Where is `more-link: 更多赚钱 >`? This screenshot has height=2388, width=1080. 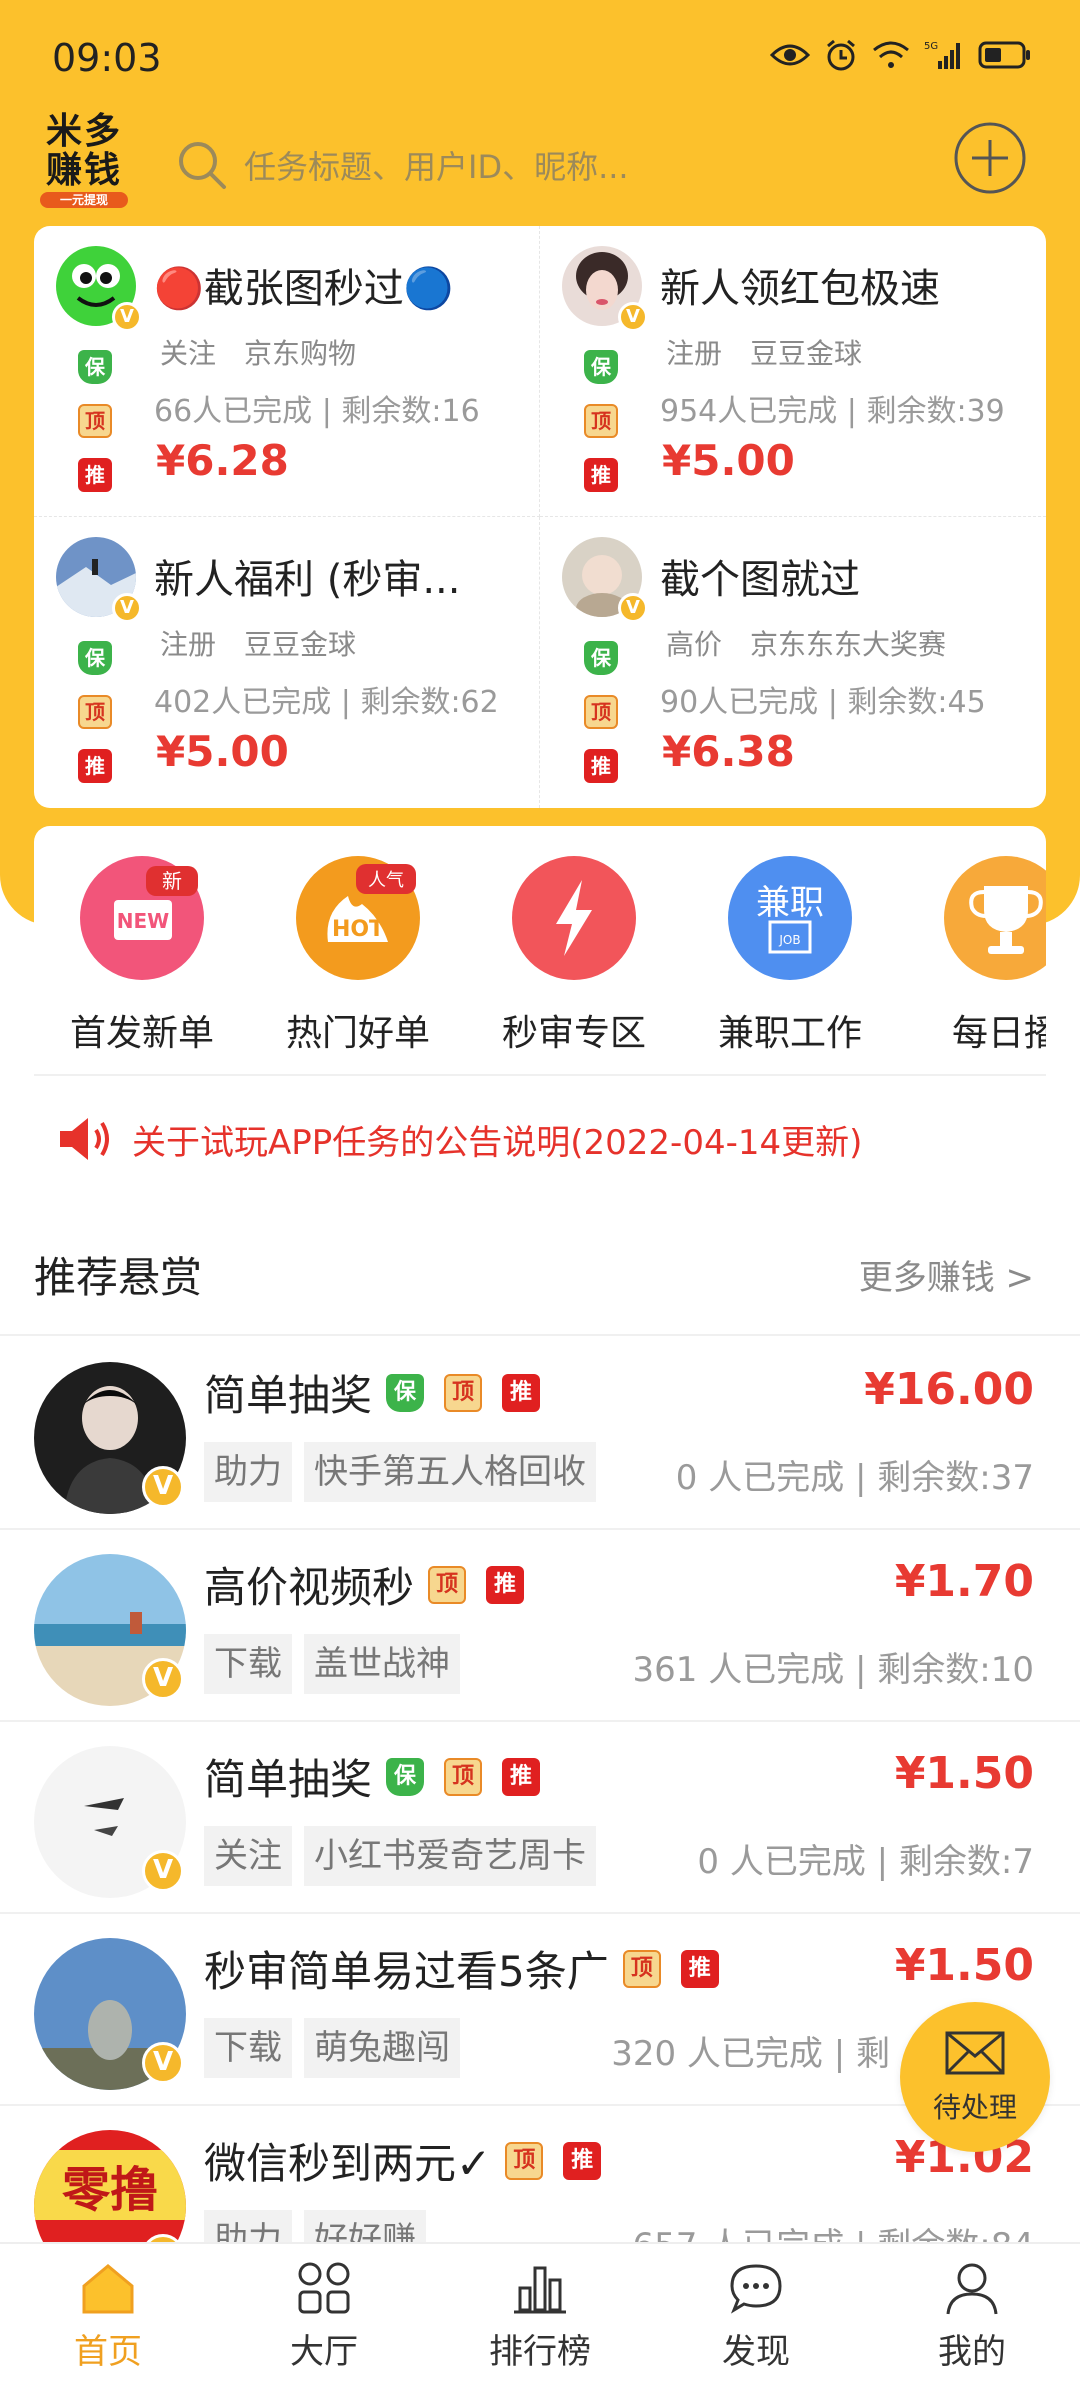
more-link: 更多赚钱 > is located at coordinates (946, 1274).